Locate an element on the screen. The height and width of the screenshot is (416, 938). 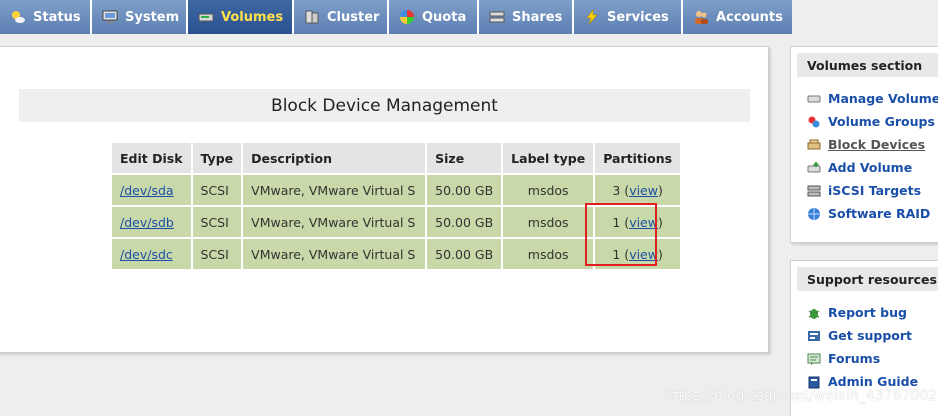
sidebar-item-report-bug: Report bug is located at coordinates (864, 312).